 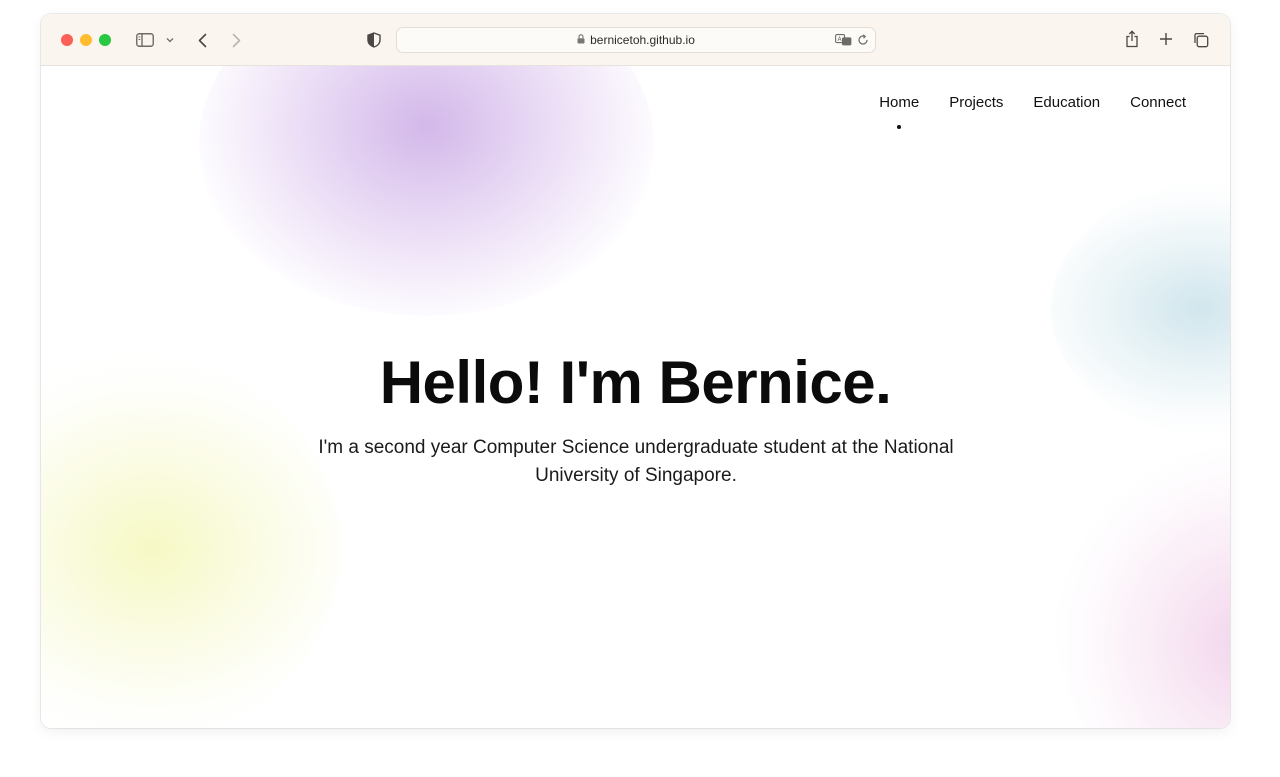 What do you see at coordinates (145, 40) in the screenshot?
I see `sidebar-icon` at bounding box center [145, 40].